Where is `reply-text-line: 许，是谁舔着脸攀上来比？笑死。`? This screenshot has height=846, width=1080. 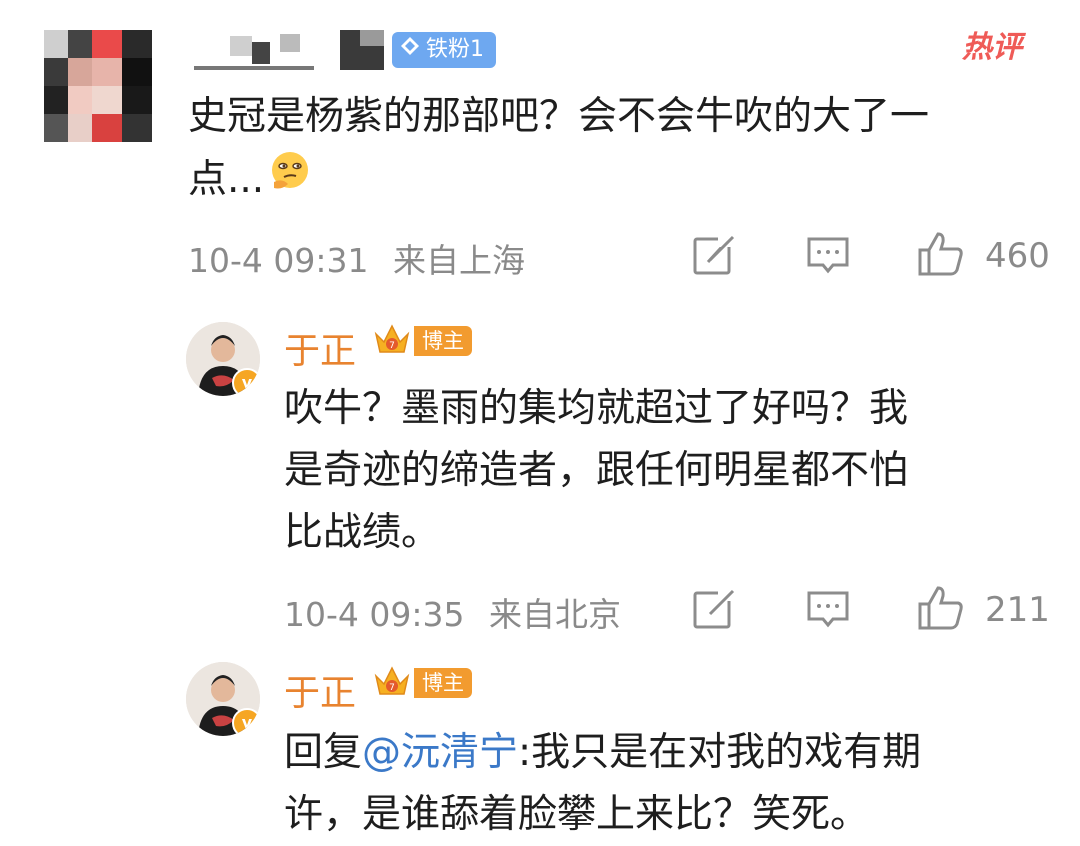 reply-text-line: 许，是谁舔着脸攀上来比？笑死。 is located at coordinates (577, 814).